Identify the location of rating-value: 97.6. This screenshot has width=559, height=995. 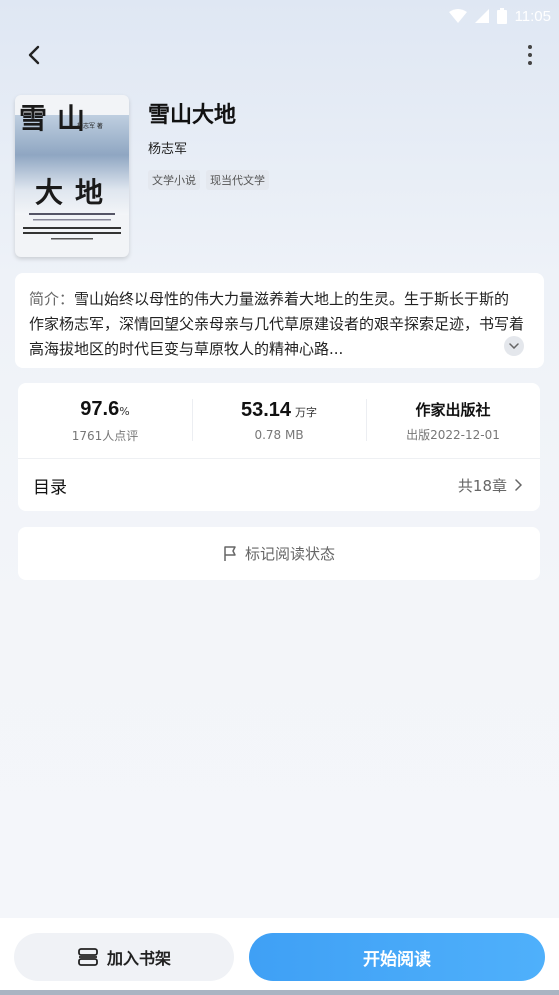
(100, 408).